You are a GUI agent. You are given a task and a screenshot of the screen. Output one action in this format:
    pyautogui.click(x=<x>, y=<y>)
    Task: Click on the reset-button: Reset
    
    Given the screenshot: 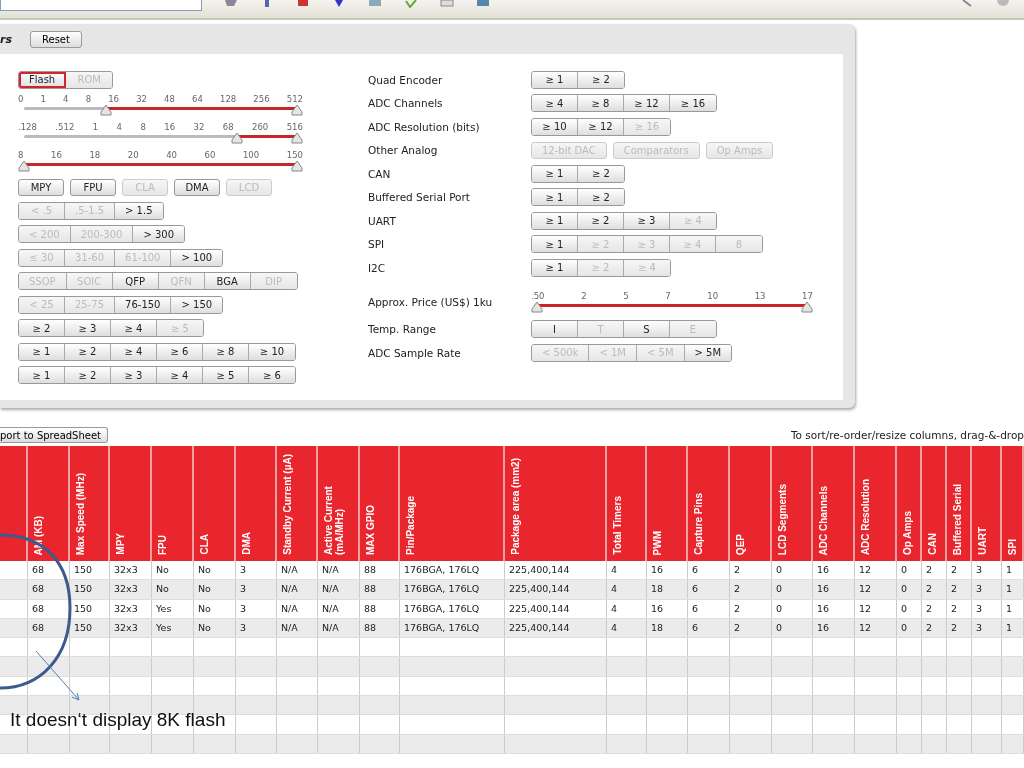 What is the action you would take?
    pyautogui.click(x=56, y=39)
    